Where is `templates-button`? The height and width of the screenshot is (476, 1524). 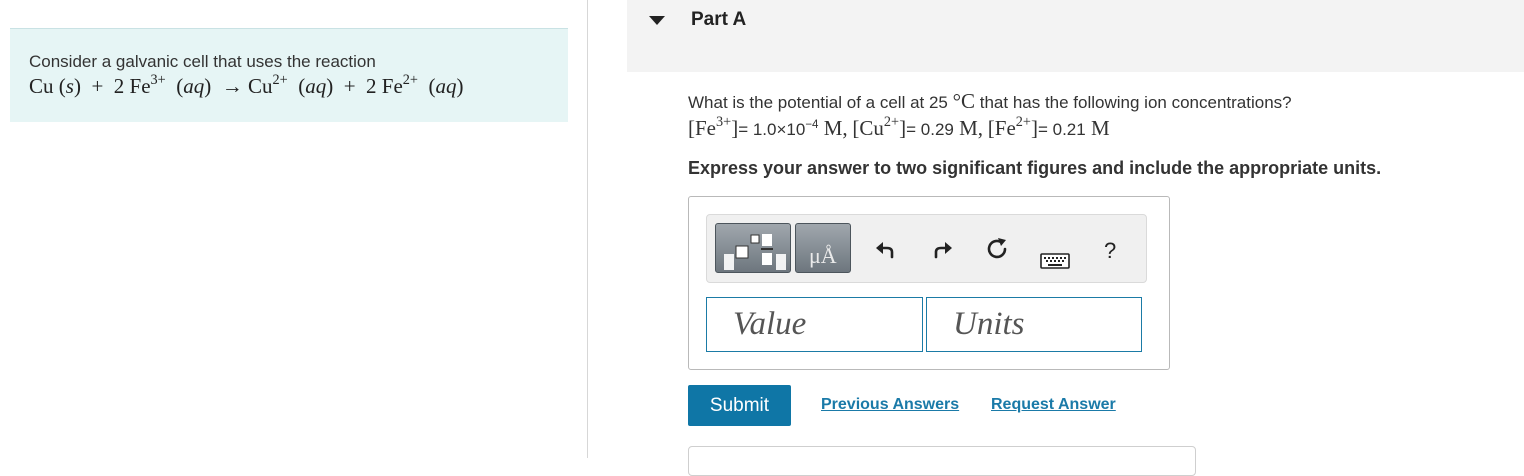 templates-button is located at coordinates (753, 248).